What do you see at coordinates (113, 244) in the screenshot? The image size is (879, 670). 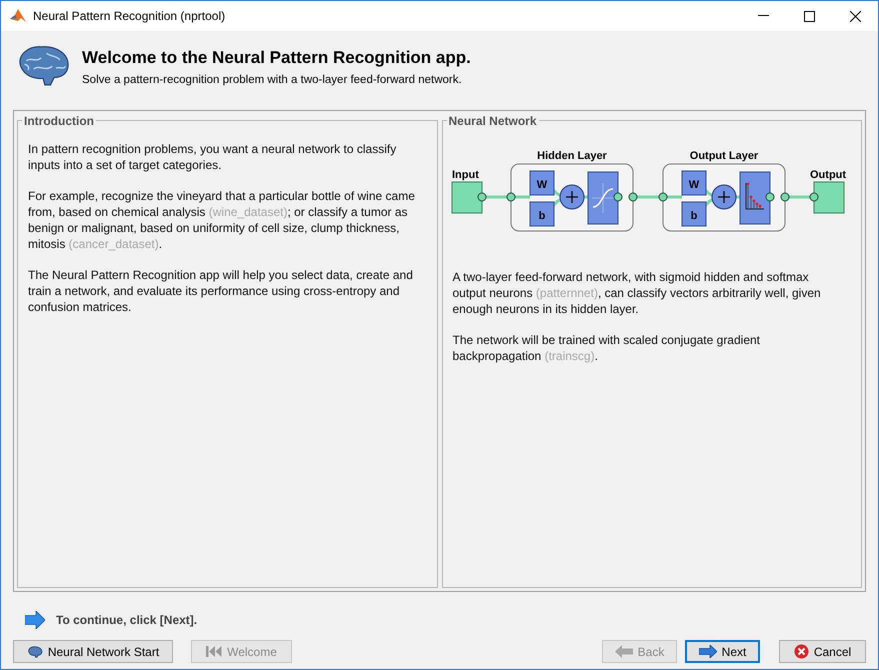 I see `dataset-link: (cancer_dataset)` at bounding box center [113, 244].